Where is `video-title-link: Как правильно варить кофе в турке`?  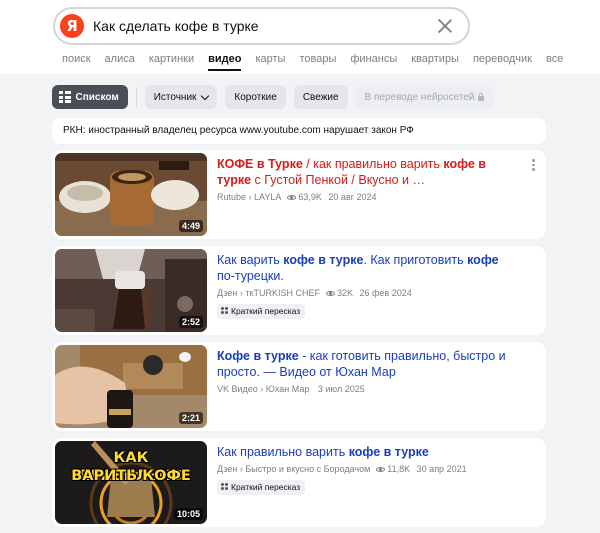
video-title-link: Как правильно варить кофе в турке is located at coordinates (367, 452).